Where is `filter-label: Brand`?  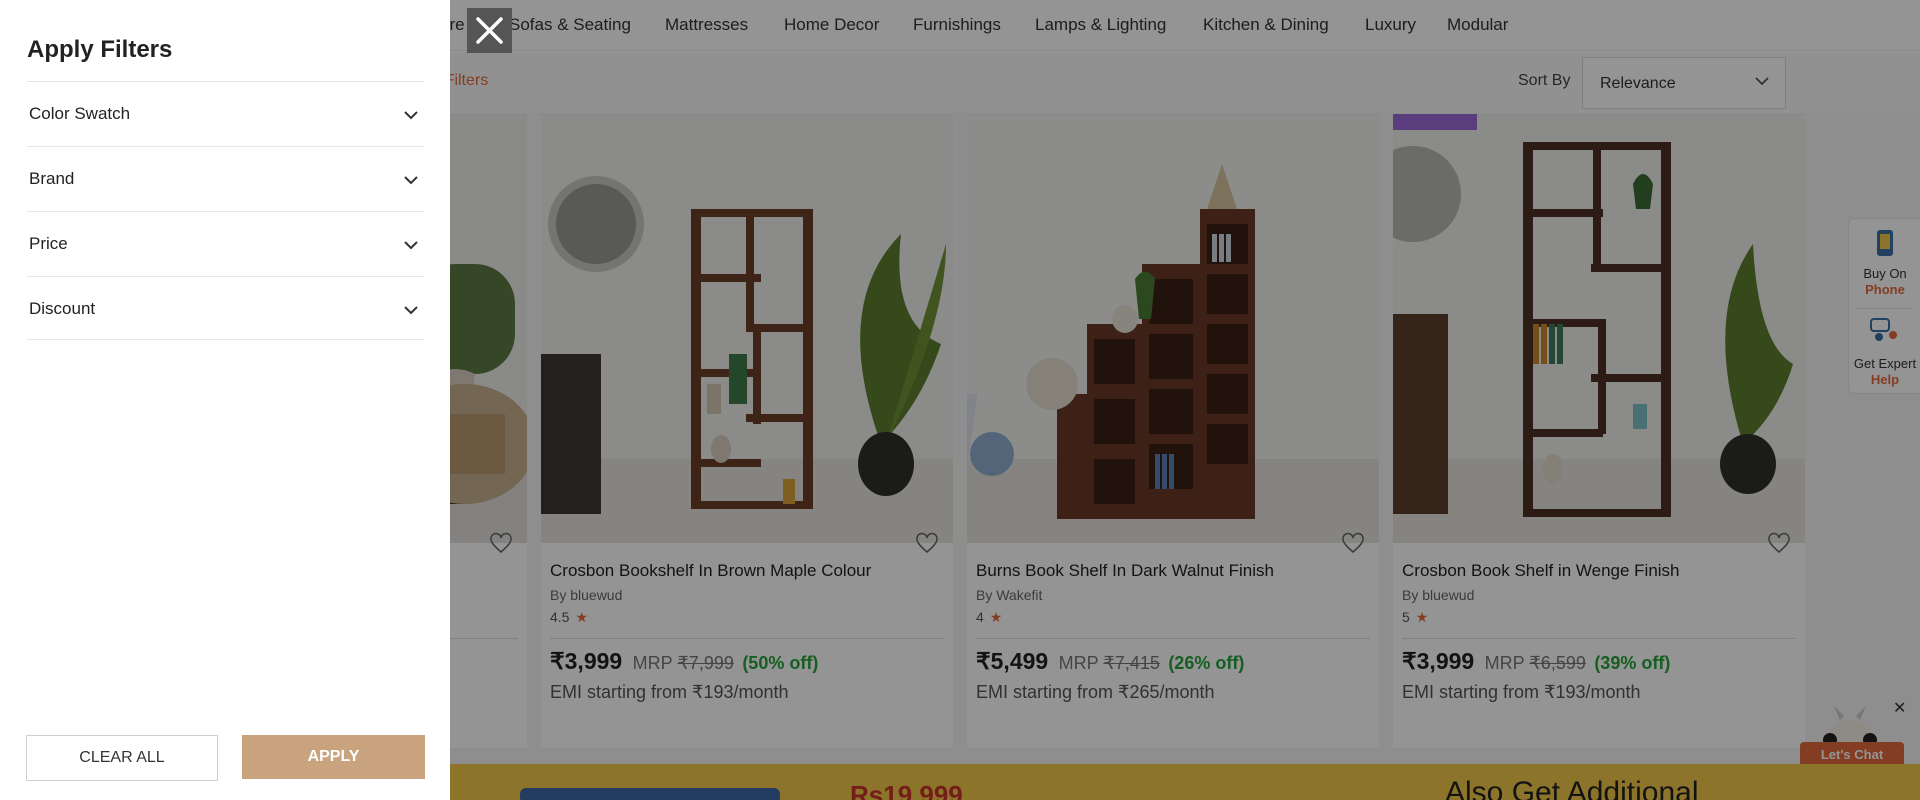 filter-label: Brand is located at coordinates (52, 178).